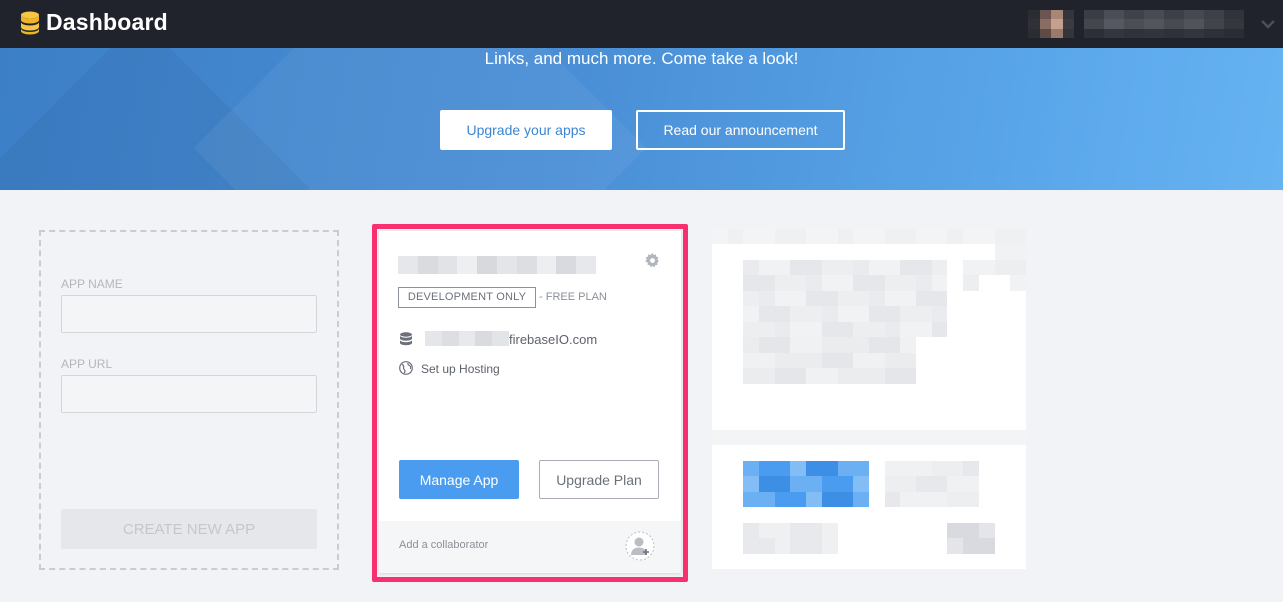 Image resolution: width=1283 pixels, height=602 pixels. What do you see at coordinates (573, 297) in the screenshot?
I see `plan-label: - FREE PLAN` at bounding box center [573, 297].